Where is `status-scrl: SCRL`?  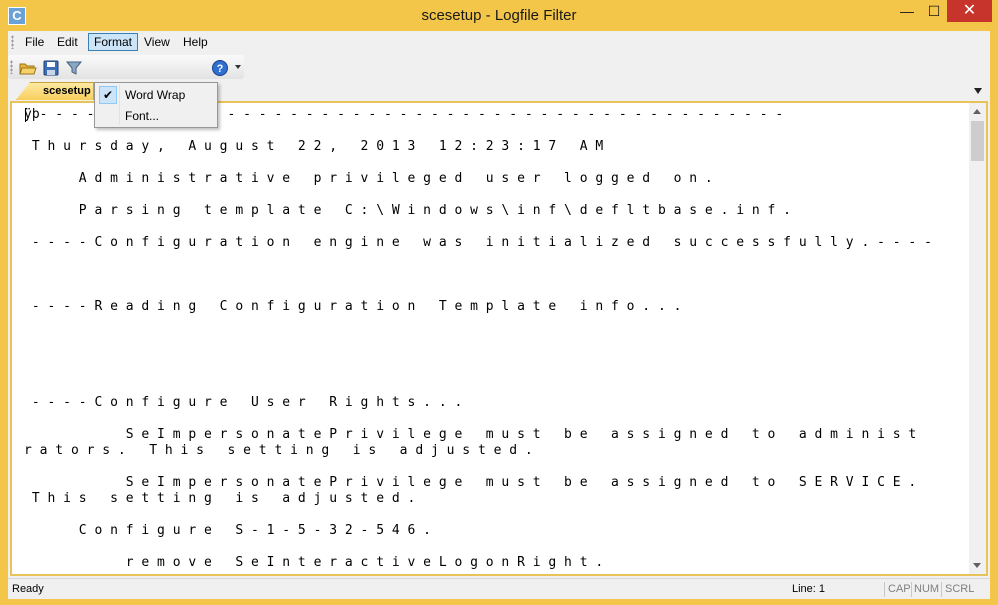
status-scrl: SCRL is located at coordinates (960, 589).